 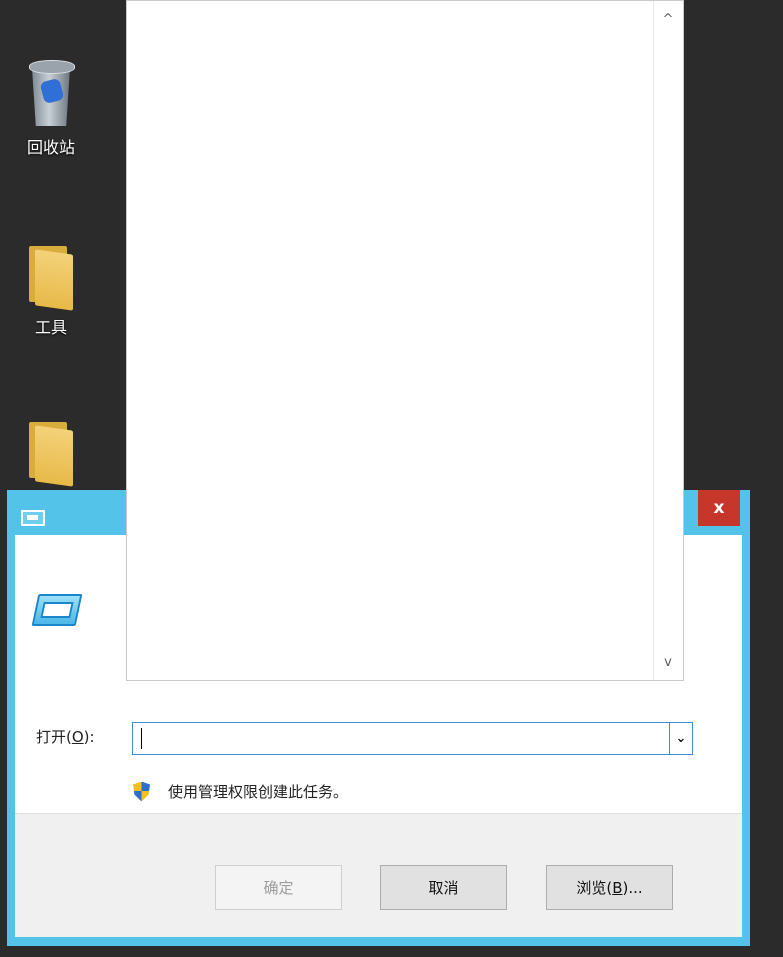 I want to click on recycle-bin-icon, so click(x=51, y=93).